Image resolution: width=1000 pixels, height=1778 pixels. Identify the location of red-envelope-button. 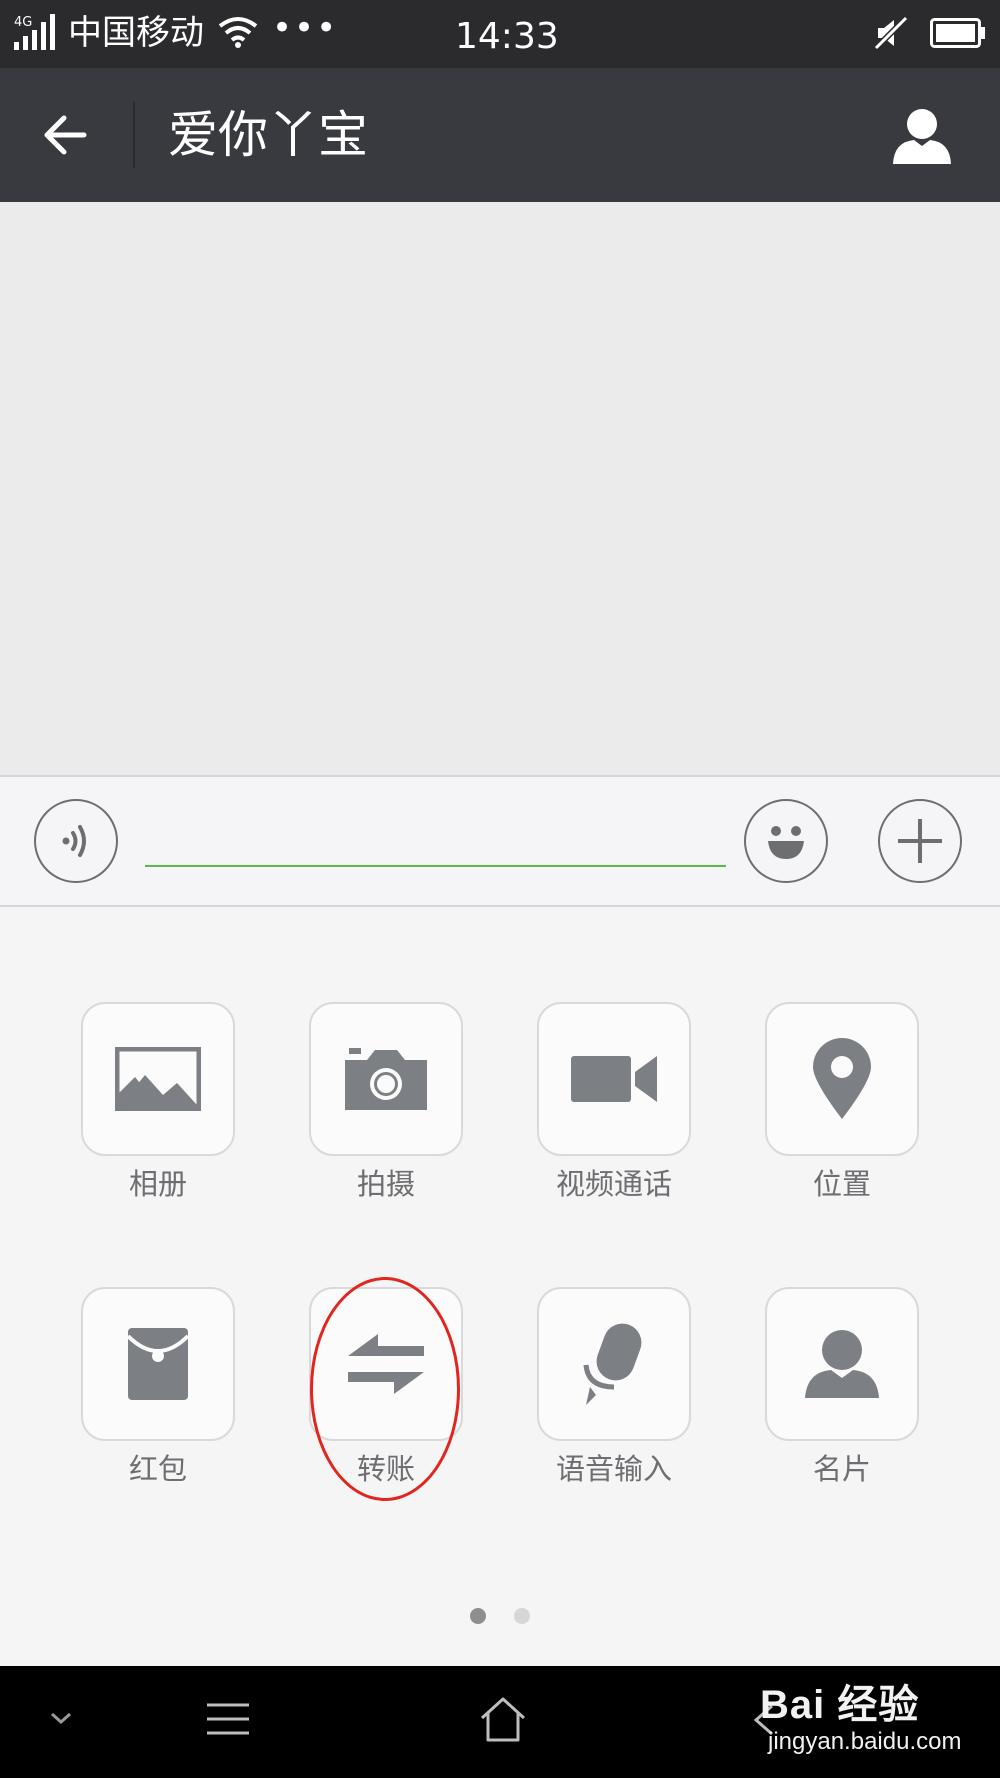
(158, 1364).